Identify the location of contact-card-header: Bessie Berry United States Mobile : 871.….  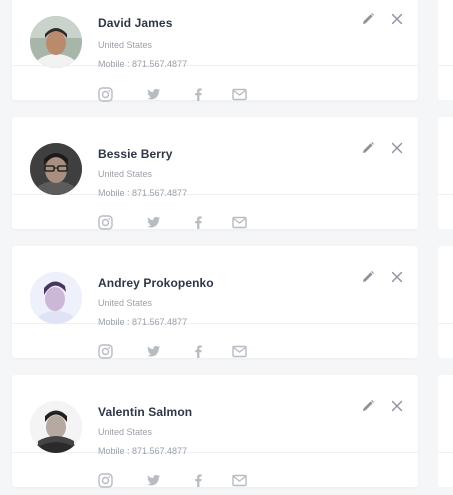
(215, 157).